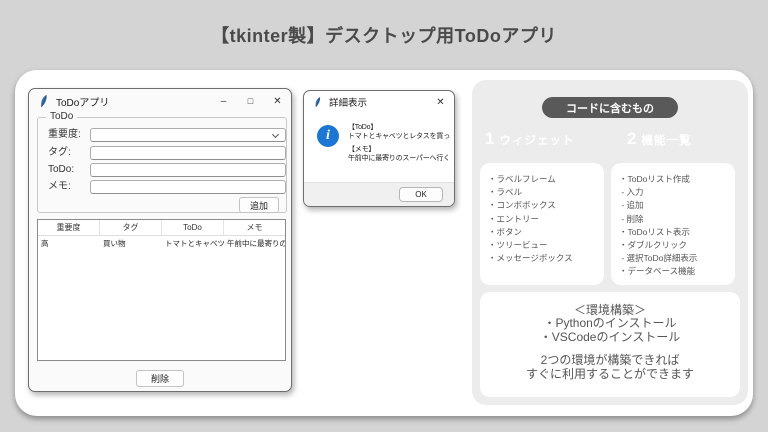  I want to click on list-item: ・エントリー, so click(514, 218).